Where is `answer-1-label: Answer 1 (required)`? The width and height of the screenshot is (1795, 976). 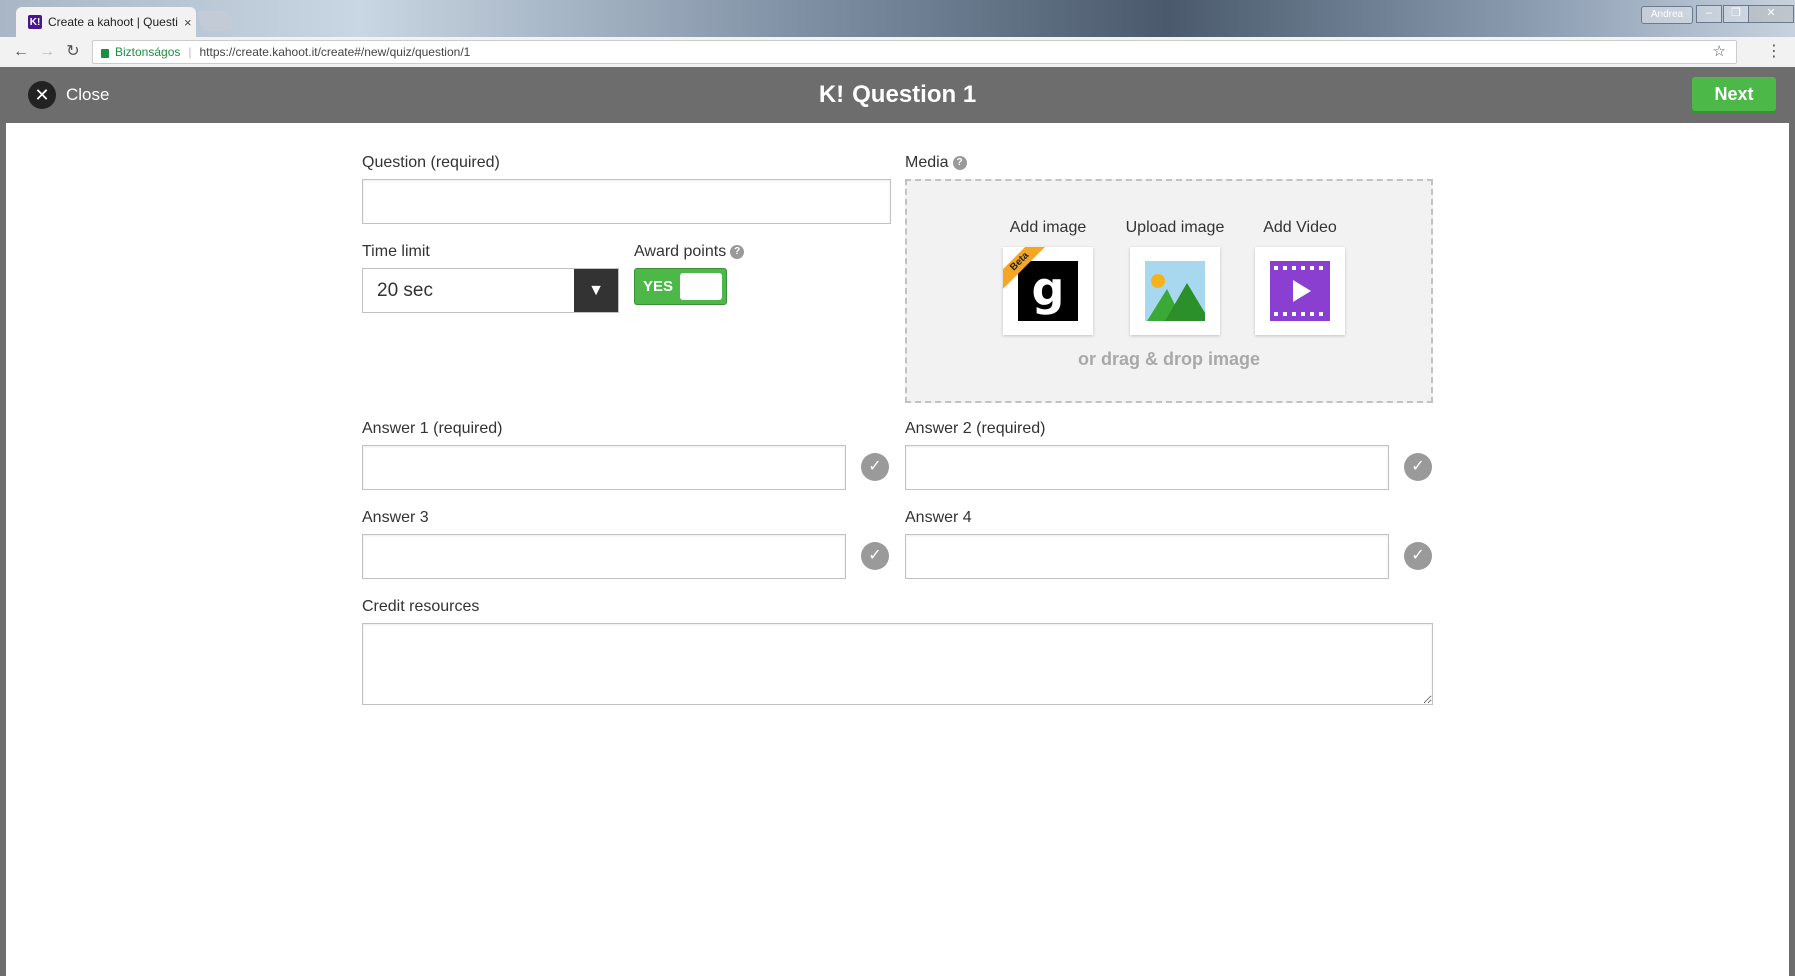 answer-1-label: Answer 1 (required) is located at coordinates (432, 428).